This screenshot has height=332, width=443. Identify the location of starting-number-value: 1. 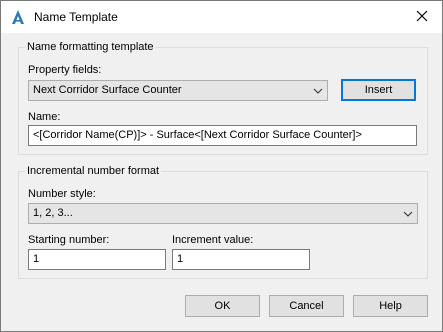
(36, 259).